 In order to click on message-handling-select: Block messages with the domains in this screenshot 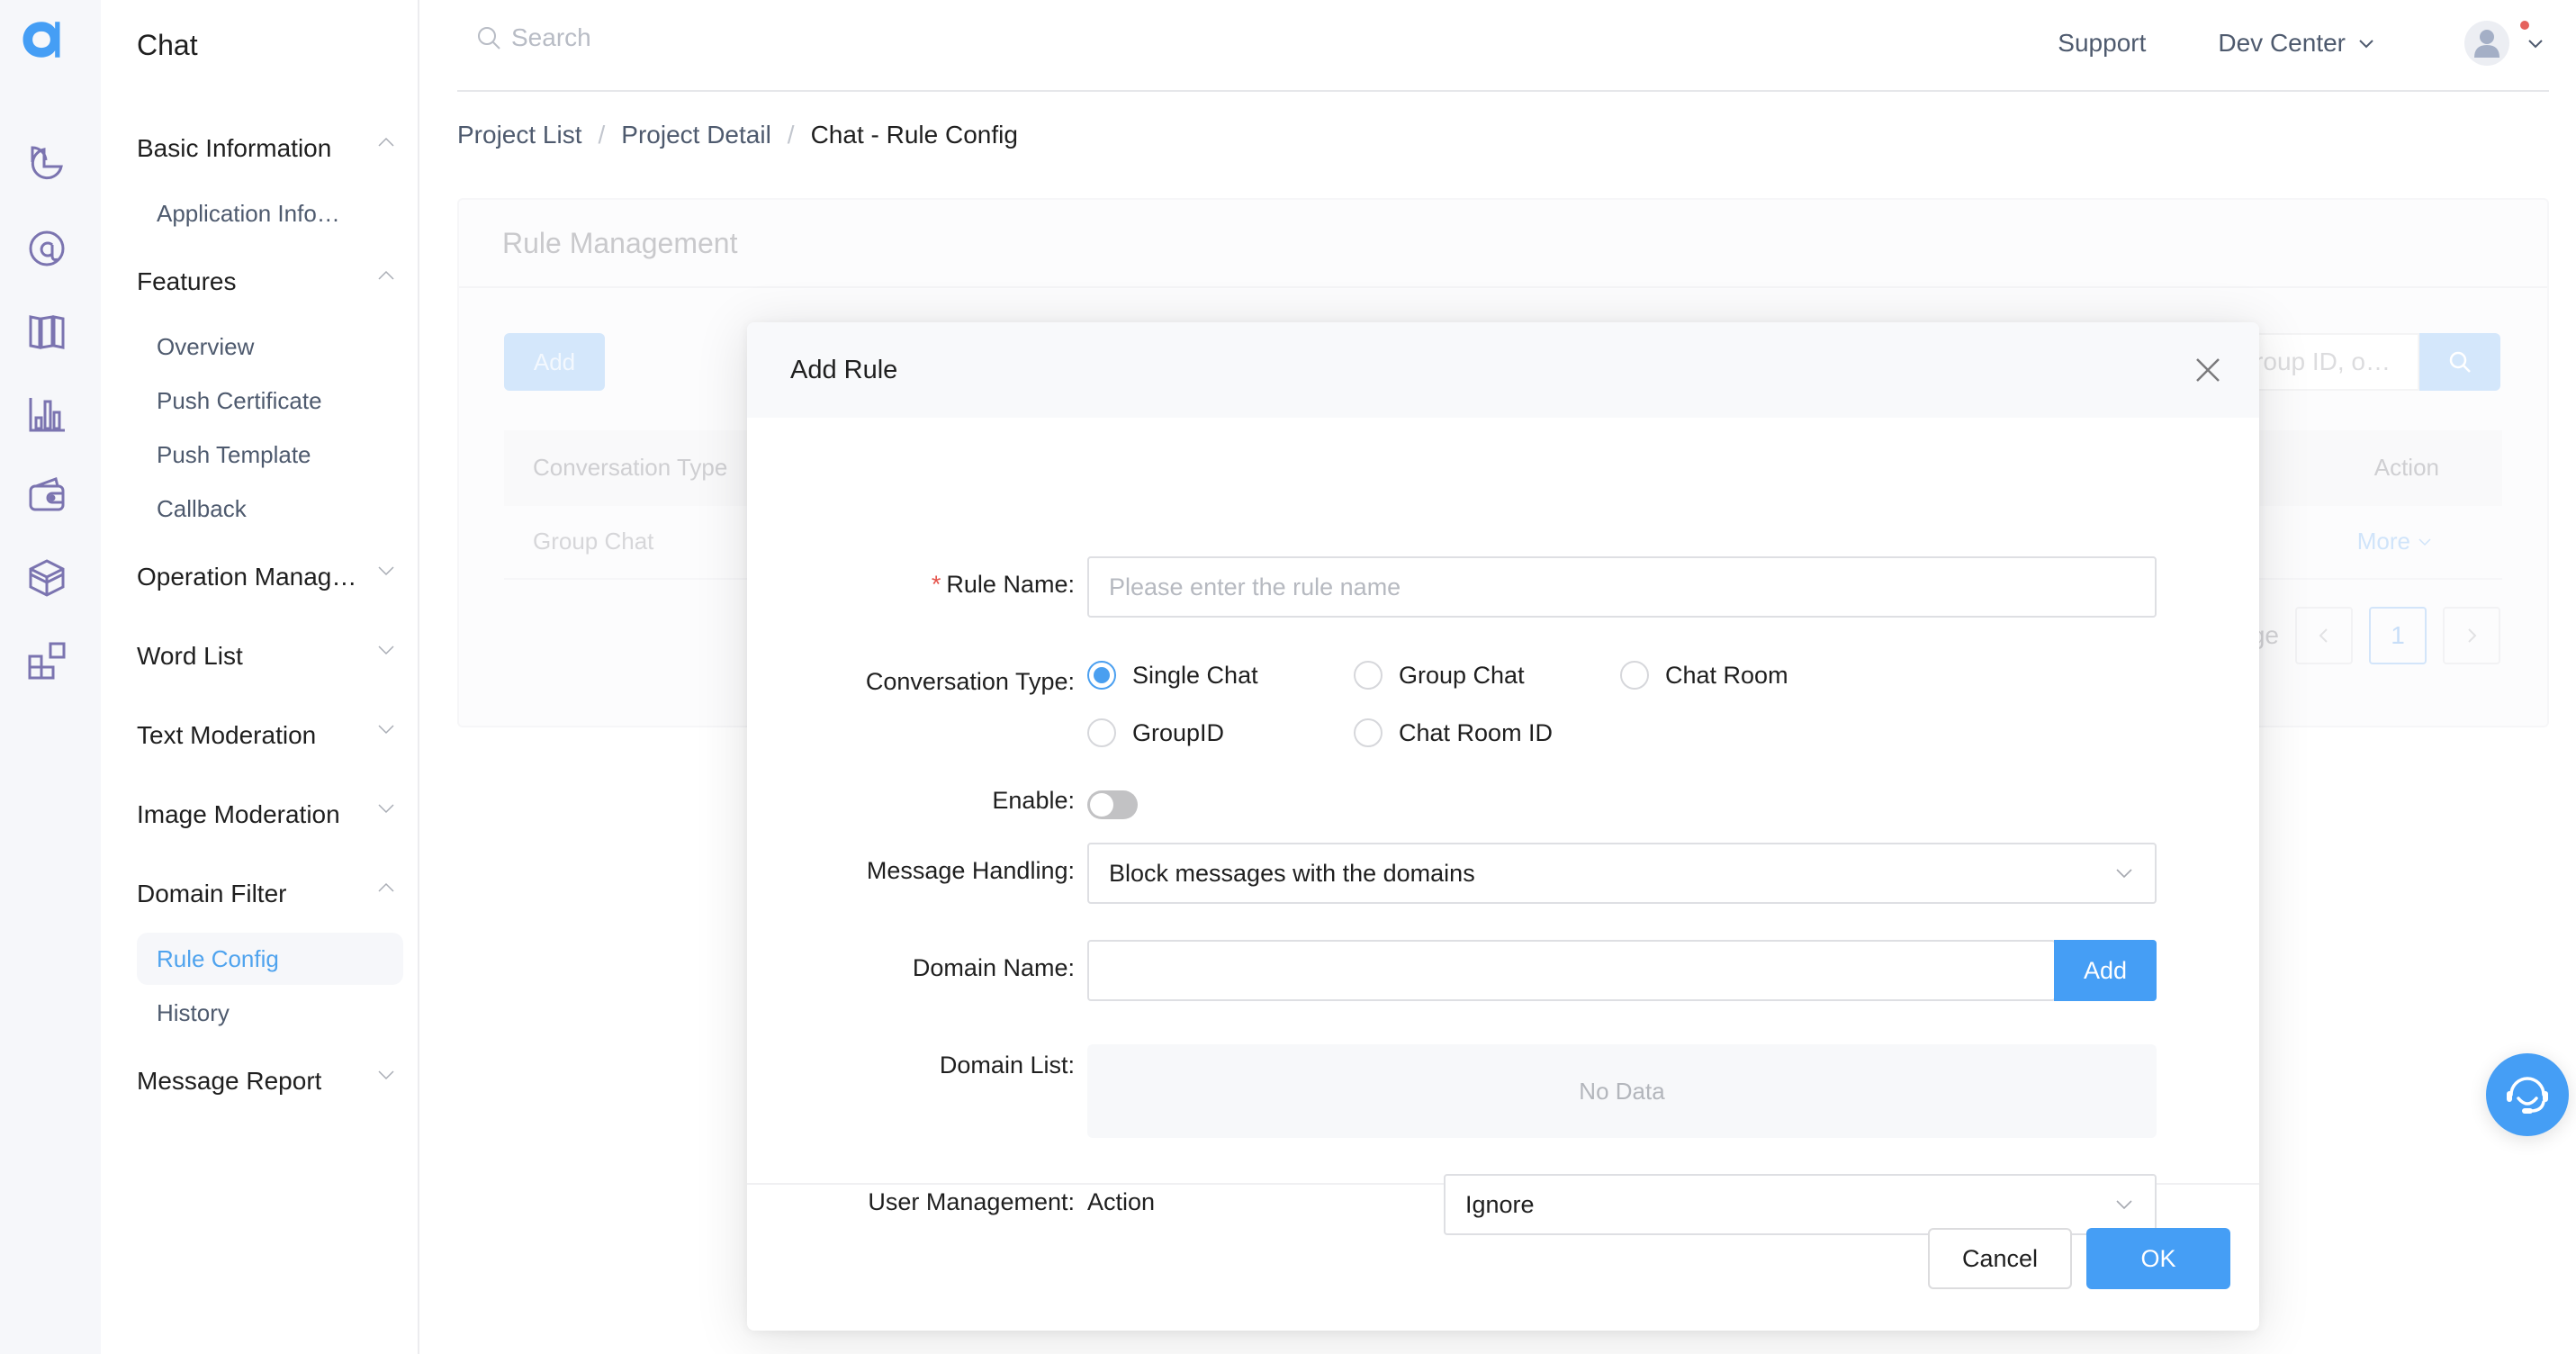, I will do `click(1622, 873)`.